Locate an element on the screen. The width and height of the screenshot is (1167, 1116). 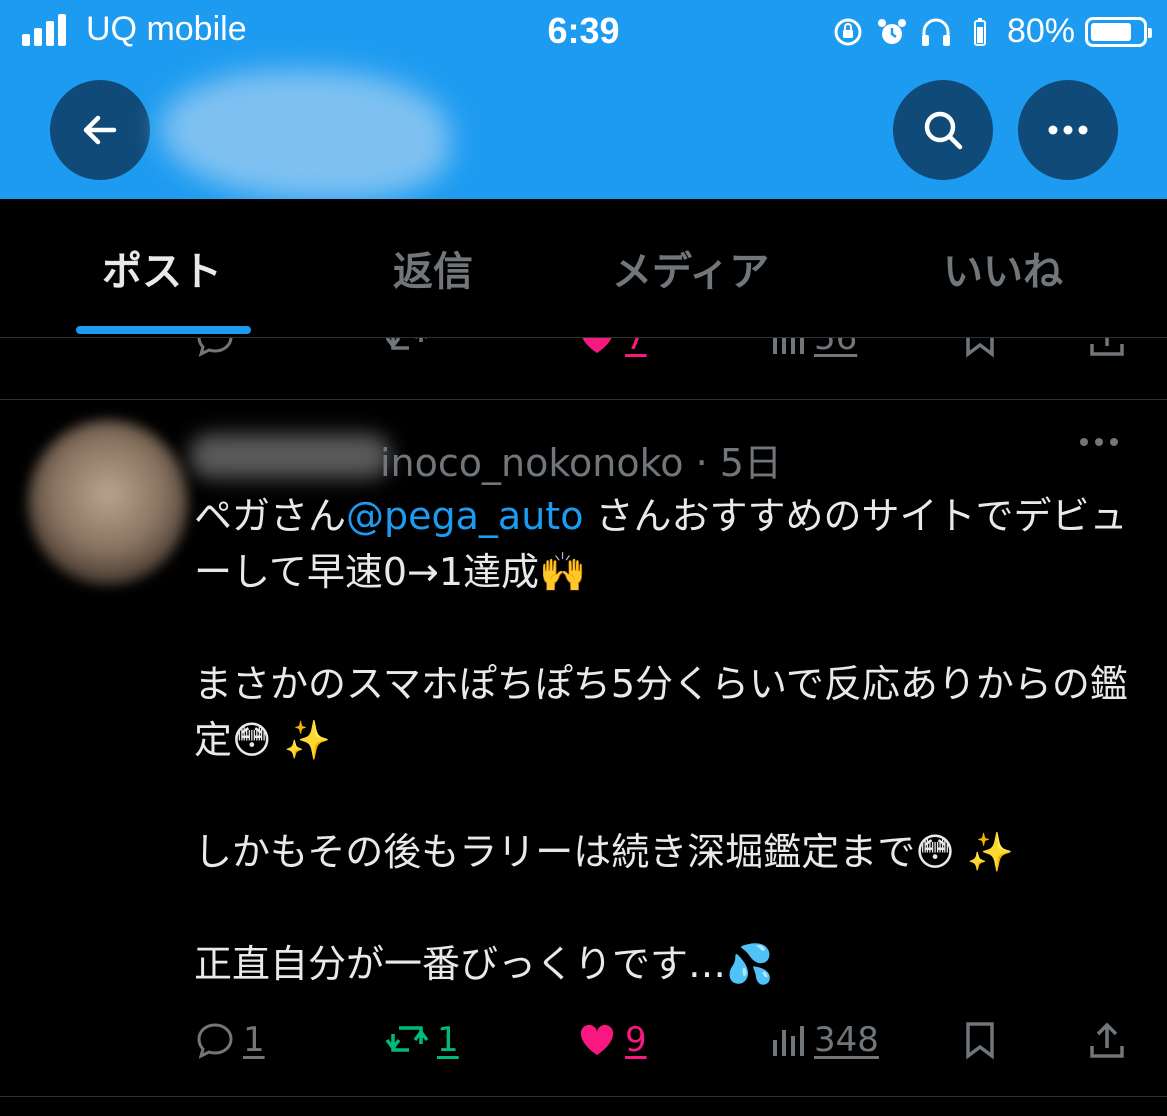
repost-count: 1 is located at coordinates (448, 1040).